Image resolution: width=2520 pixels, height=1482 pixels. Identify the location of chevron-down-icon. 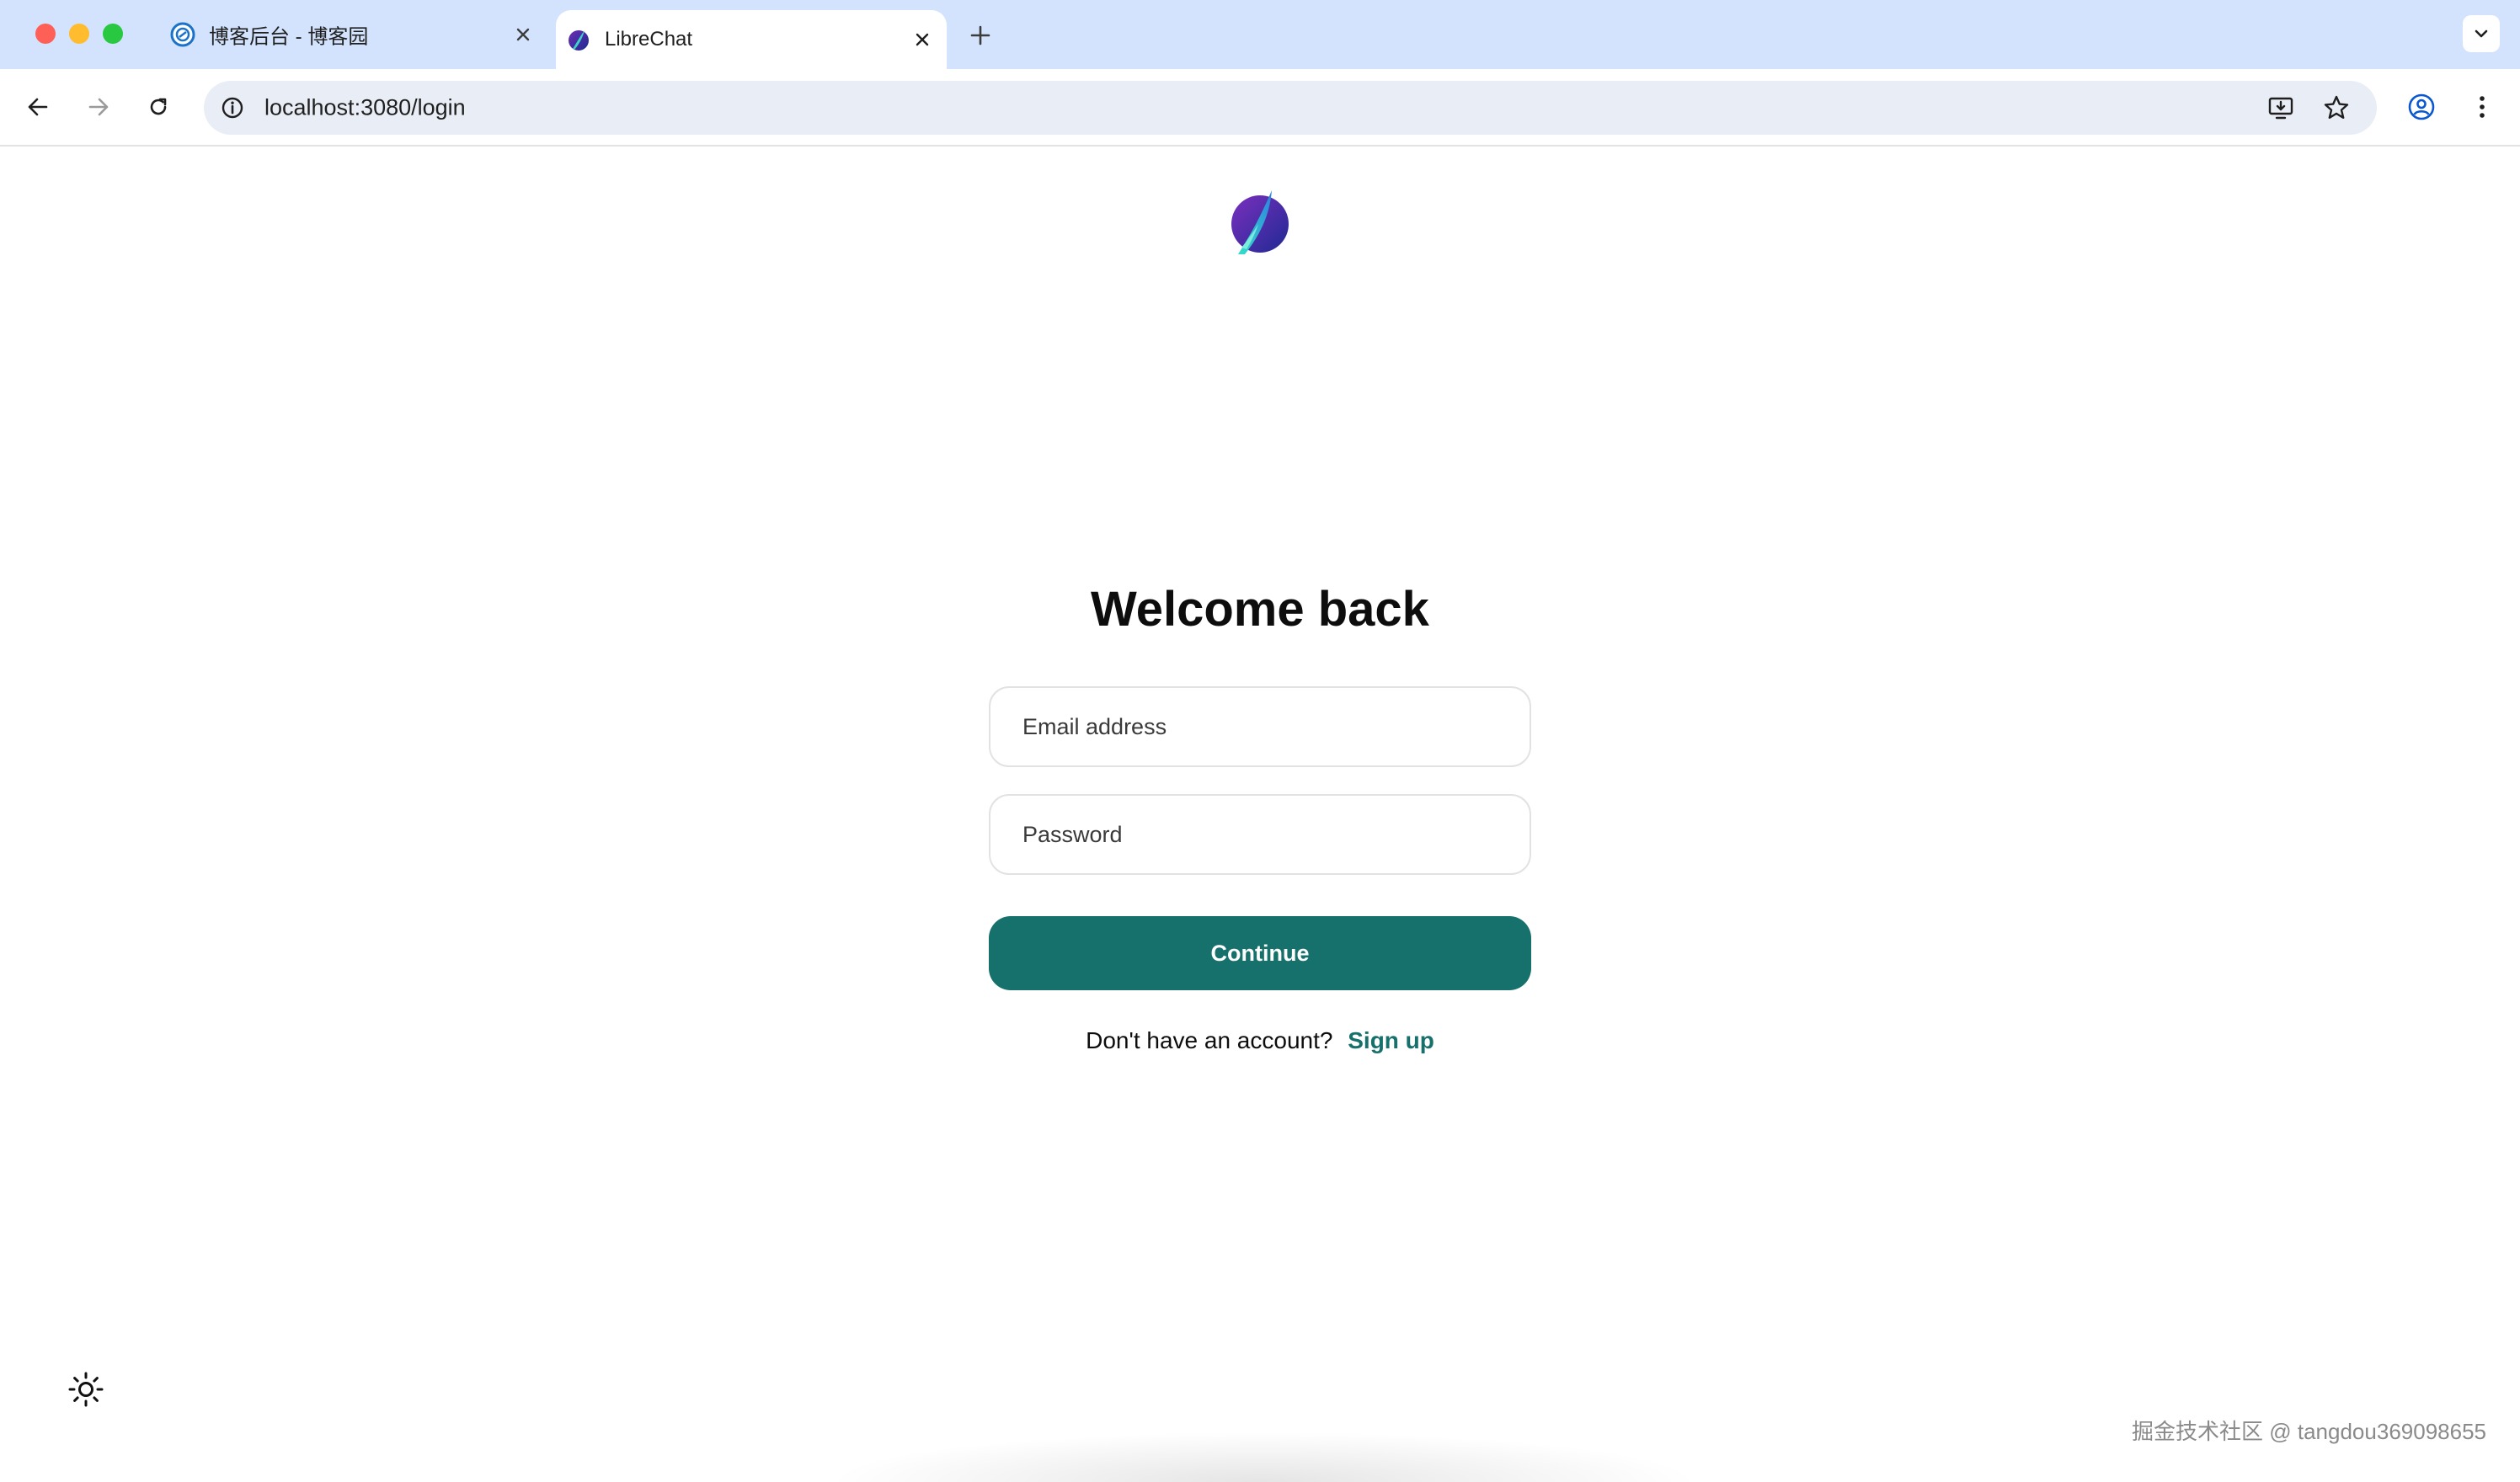
(2481, 33).